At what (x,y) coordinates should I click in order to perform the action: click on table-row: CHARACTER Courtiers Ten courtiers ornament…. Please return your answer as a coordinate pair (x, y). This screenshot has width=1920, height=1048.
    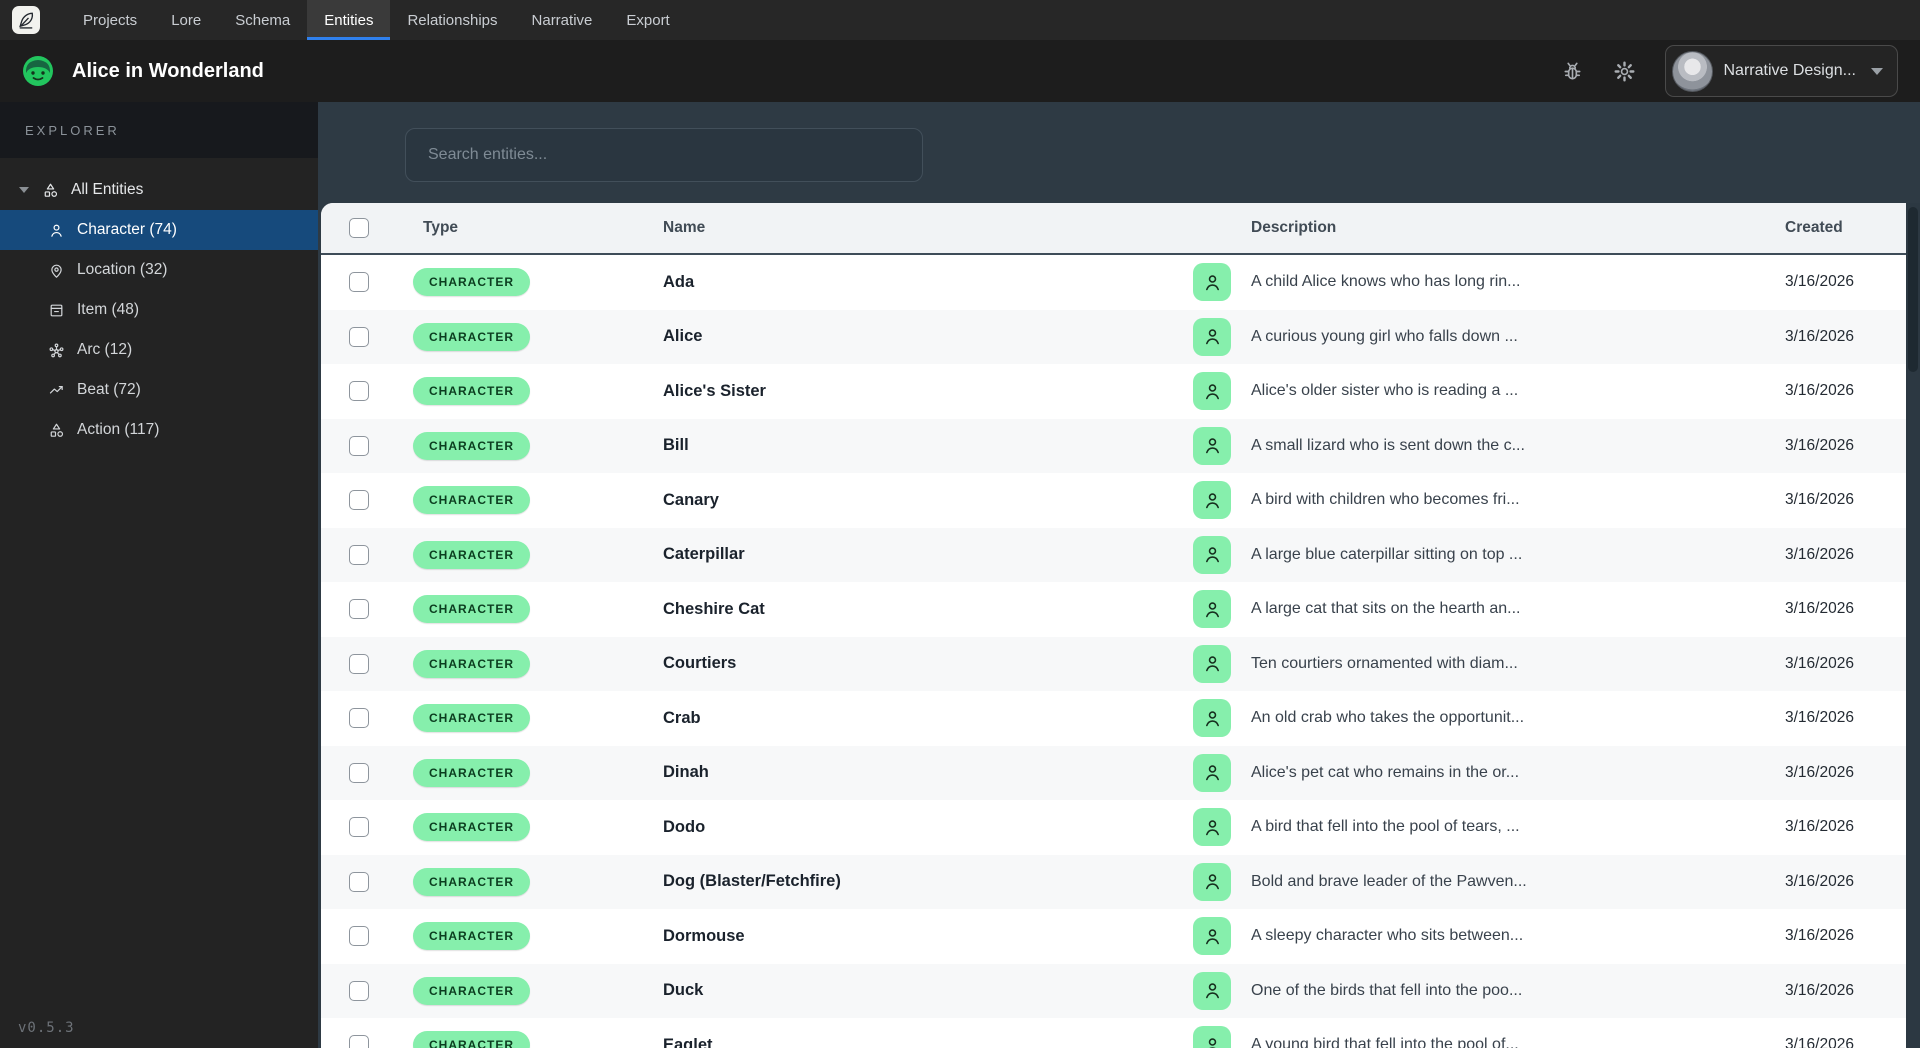
    Looking at the image, I should click on (1120, 663).